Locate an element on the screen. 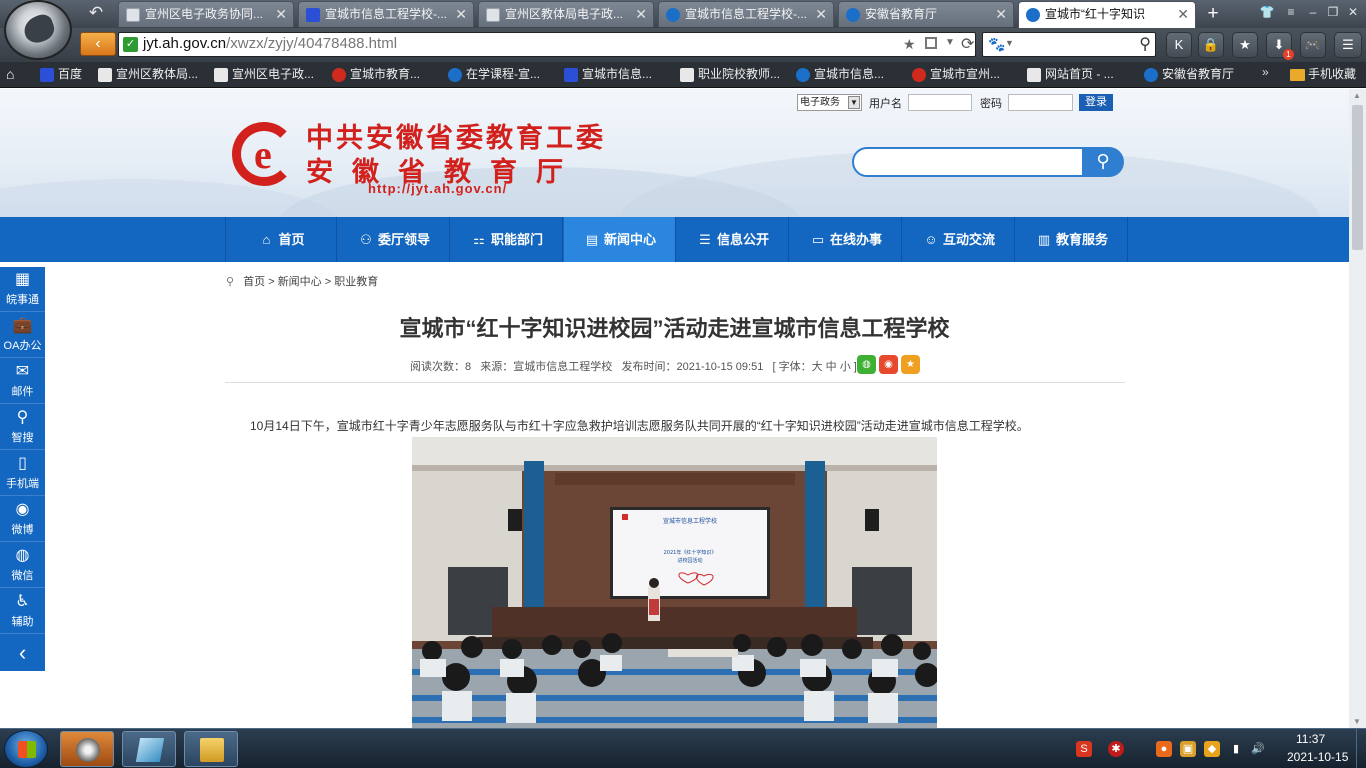 The image size is (1366, 768). sidebar-item-wanshitong: ▦ 皖事通 is located at coordinates (22, 289).